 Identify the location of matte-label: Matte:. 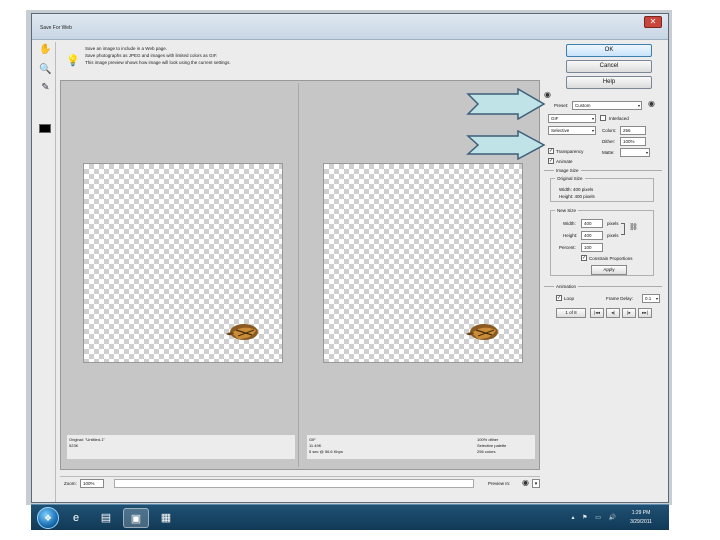
(608, 152).